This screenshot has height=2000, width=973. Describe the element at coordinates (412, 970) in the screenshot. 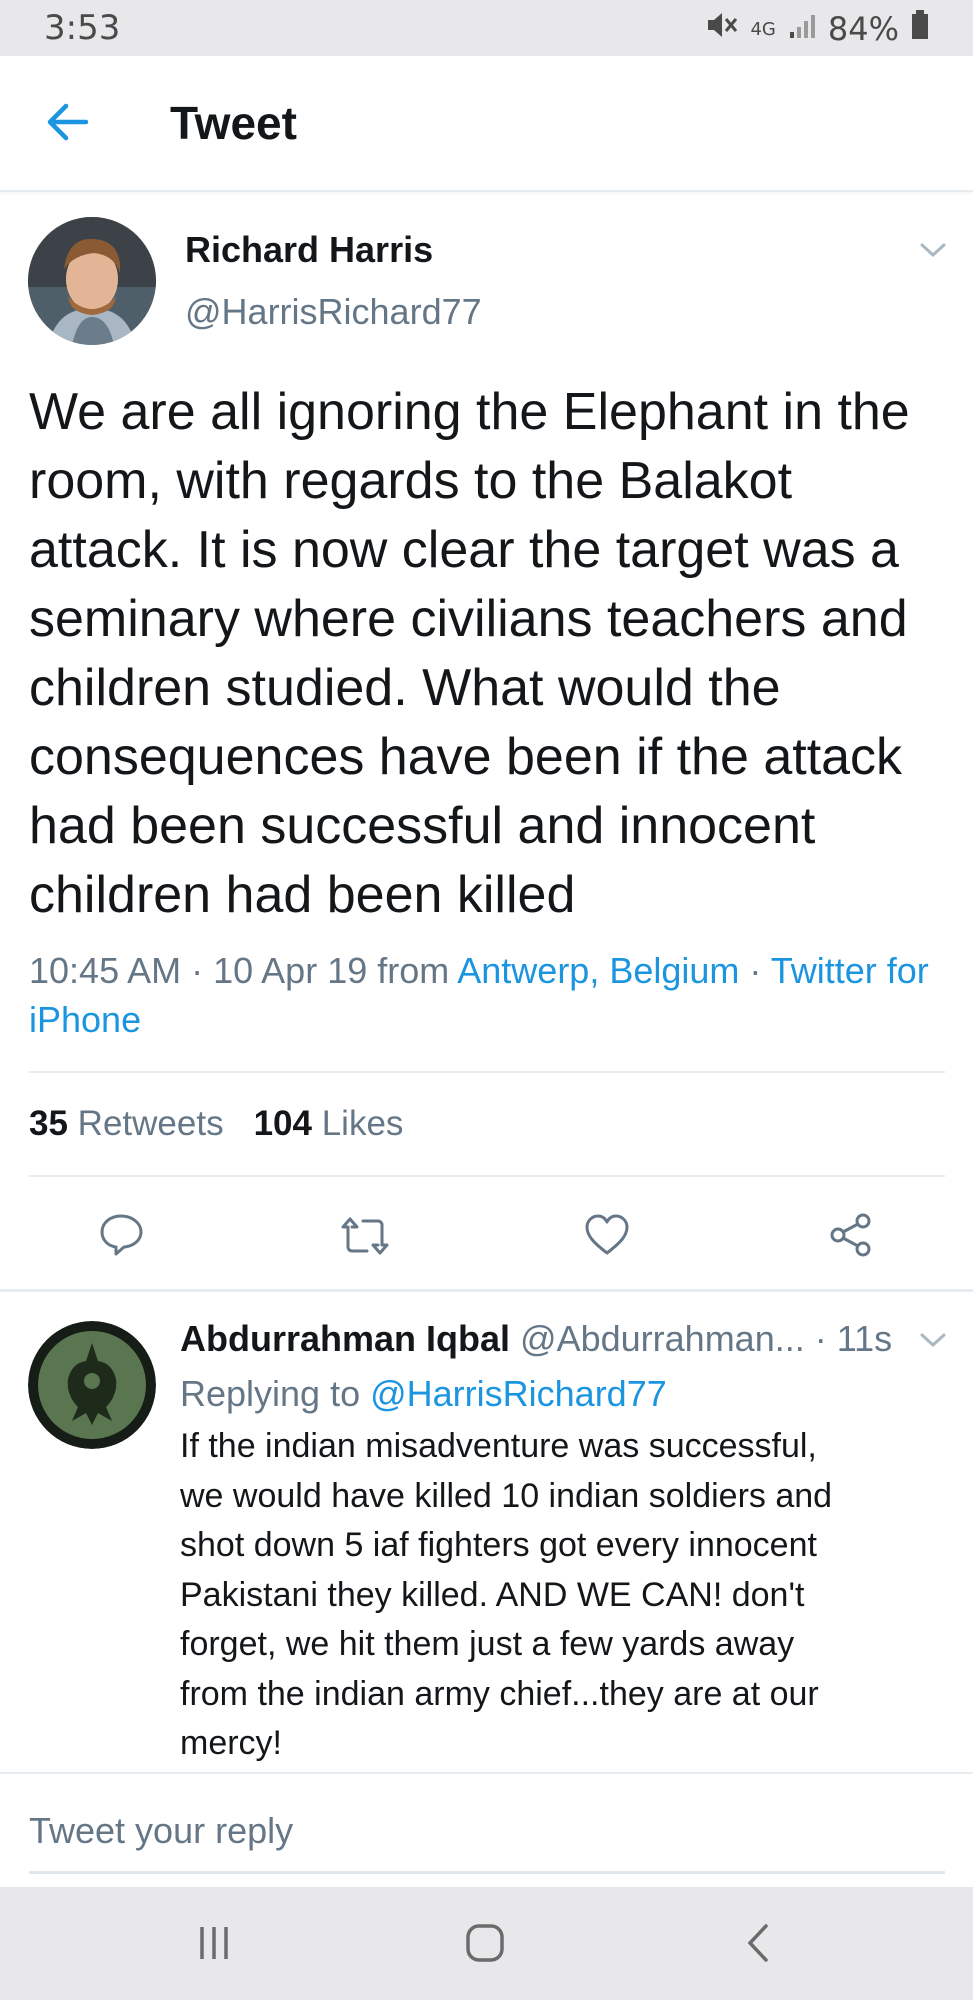

I see `meta-from: from` at that location.